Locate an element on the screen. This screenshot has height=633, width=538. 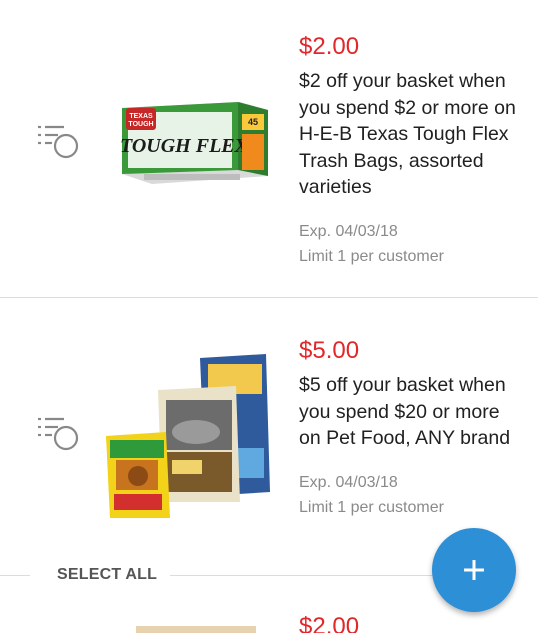
product-image is located at coordinates (196, 629).